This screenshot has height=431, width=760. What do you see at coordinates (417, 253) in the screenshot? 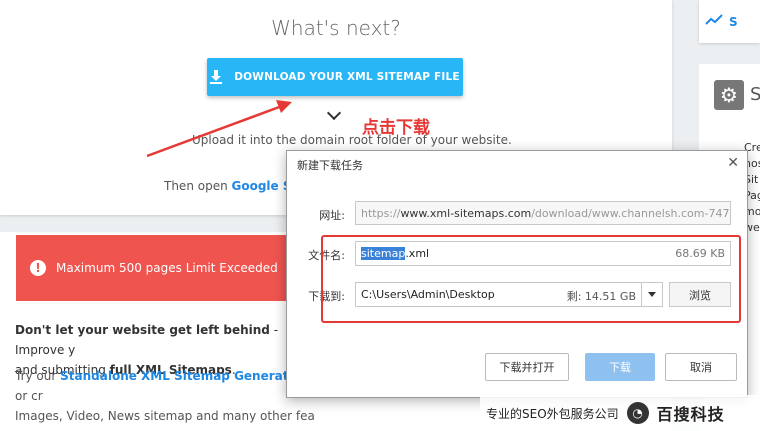
I see `filename-ext: .xml` at bounding box center [417, 253].